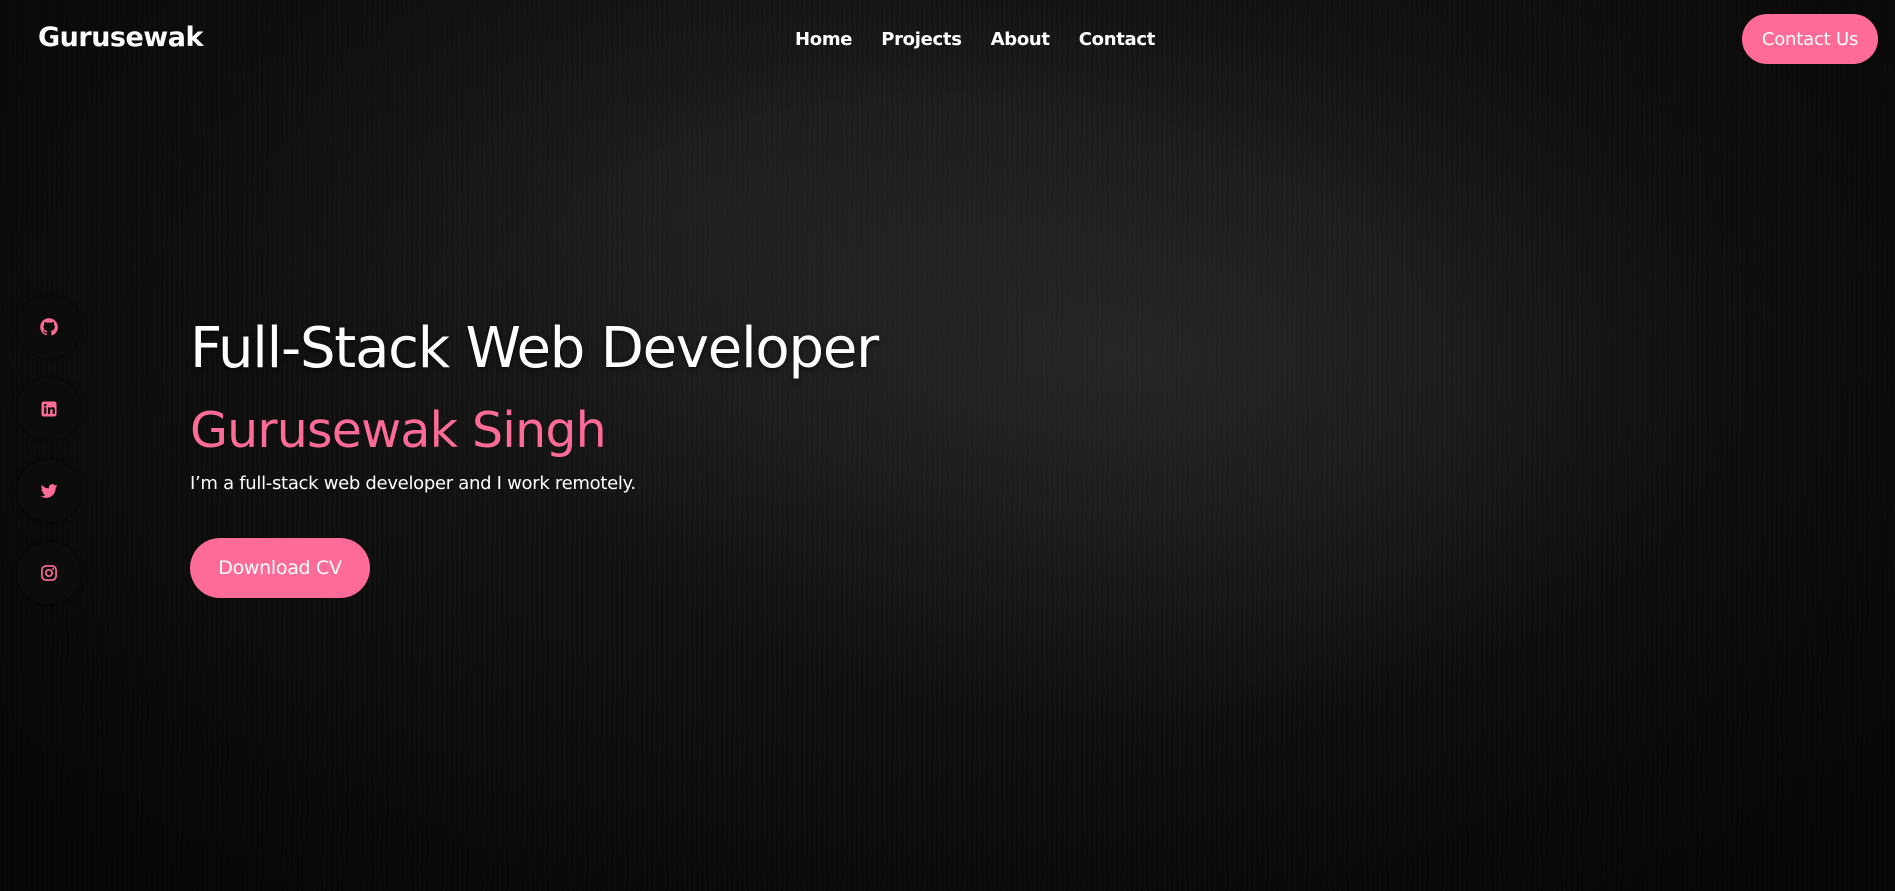 This screenshot has width=1895, height=891. I want to click on social-twitter-button, so click(49, 491).